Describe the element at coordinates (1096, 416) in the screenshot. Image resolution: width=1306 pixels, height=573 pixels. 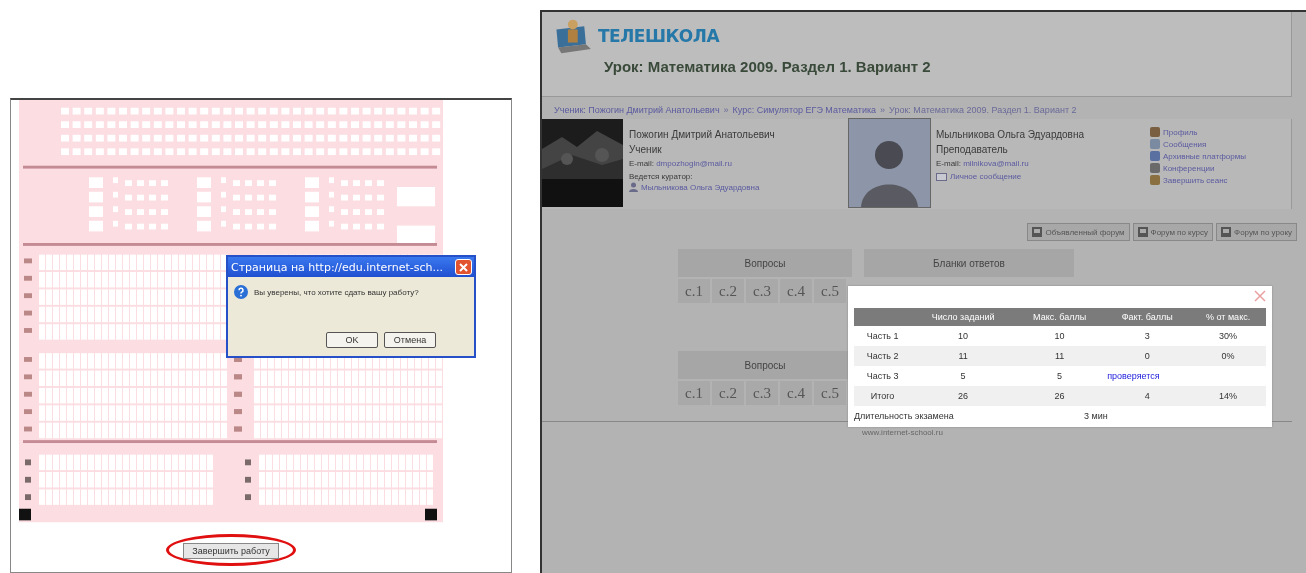
I see `duration-value: 3 мин` at that location.